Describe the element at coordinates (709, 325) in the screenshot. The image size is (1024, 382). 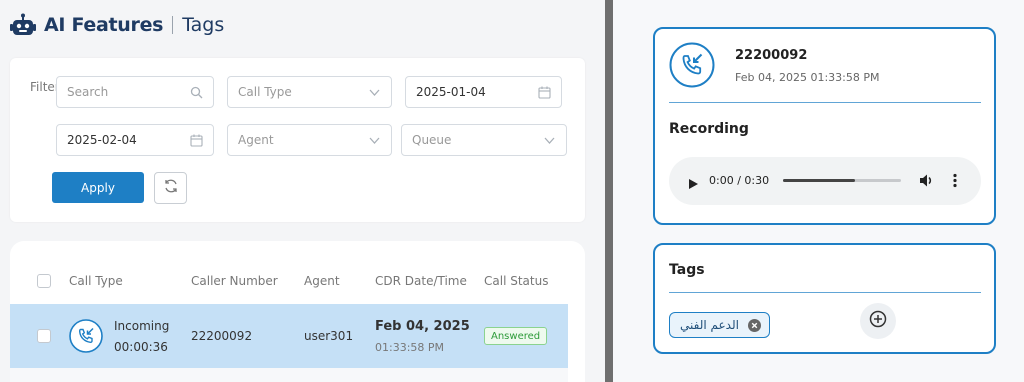
I see `tag-label: الدعم الفني` at that location.